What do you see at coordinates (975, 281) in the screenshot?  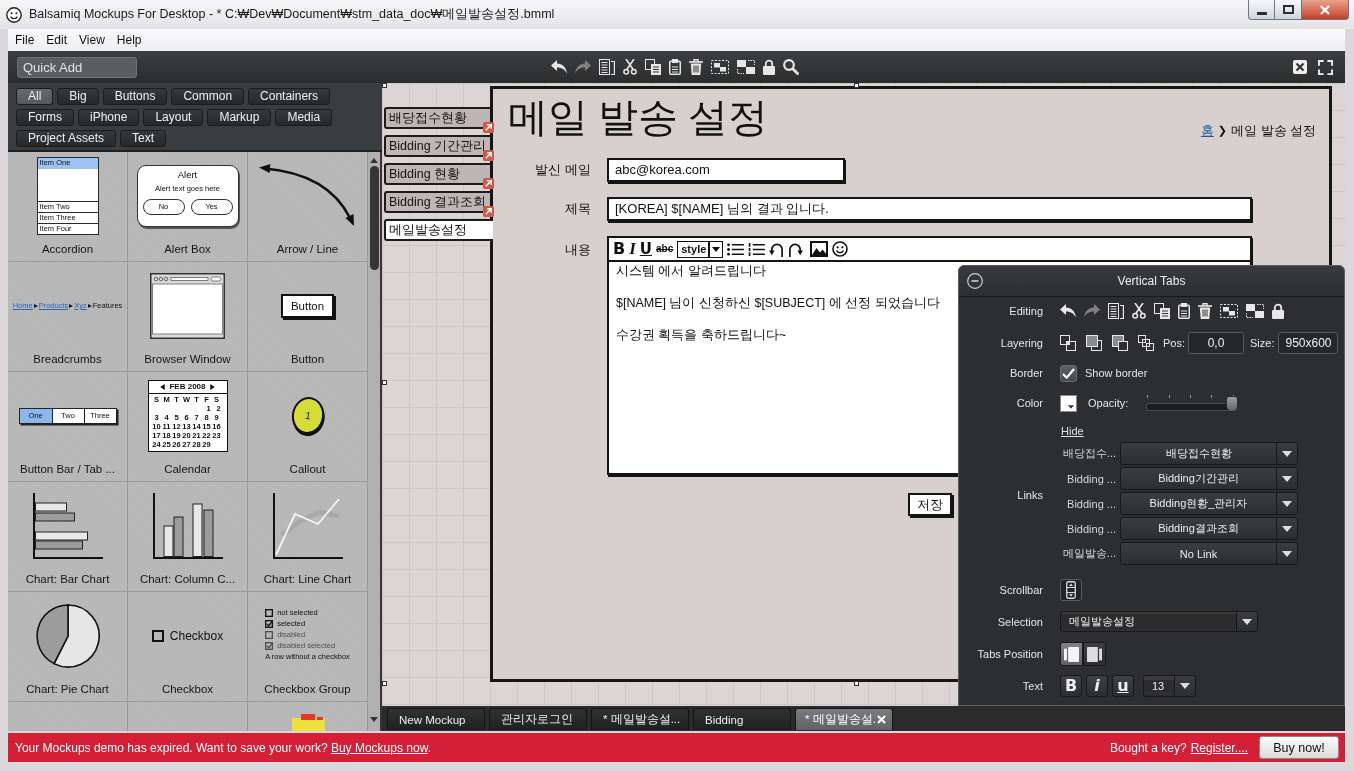 I see `collapse-icon` at bounding box center [975, 281].